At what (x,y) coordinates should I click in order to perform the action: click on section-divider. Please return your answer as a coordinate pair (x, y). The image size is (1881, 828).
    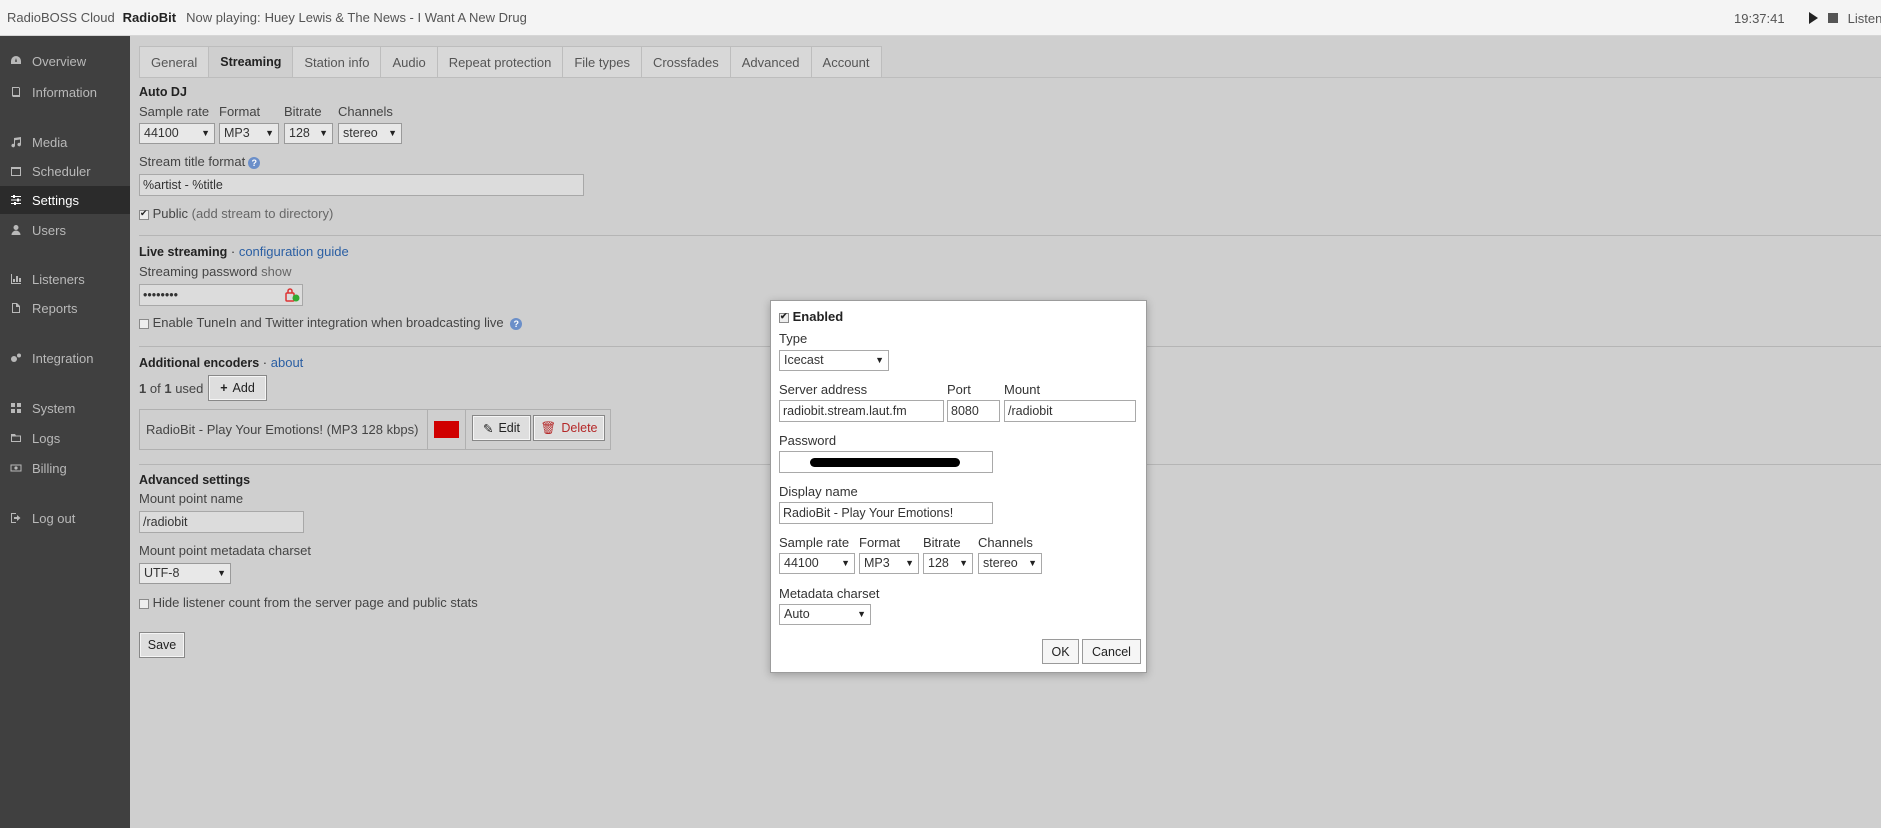
    Looking at the image, I should click on (1010, 235).